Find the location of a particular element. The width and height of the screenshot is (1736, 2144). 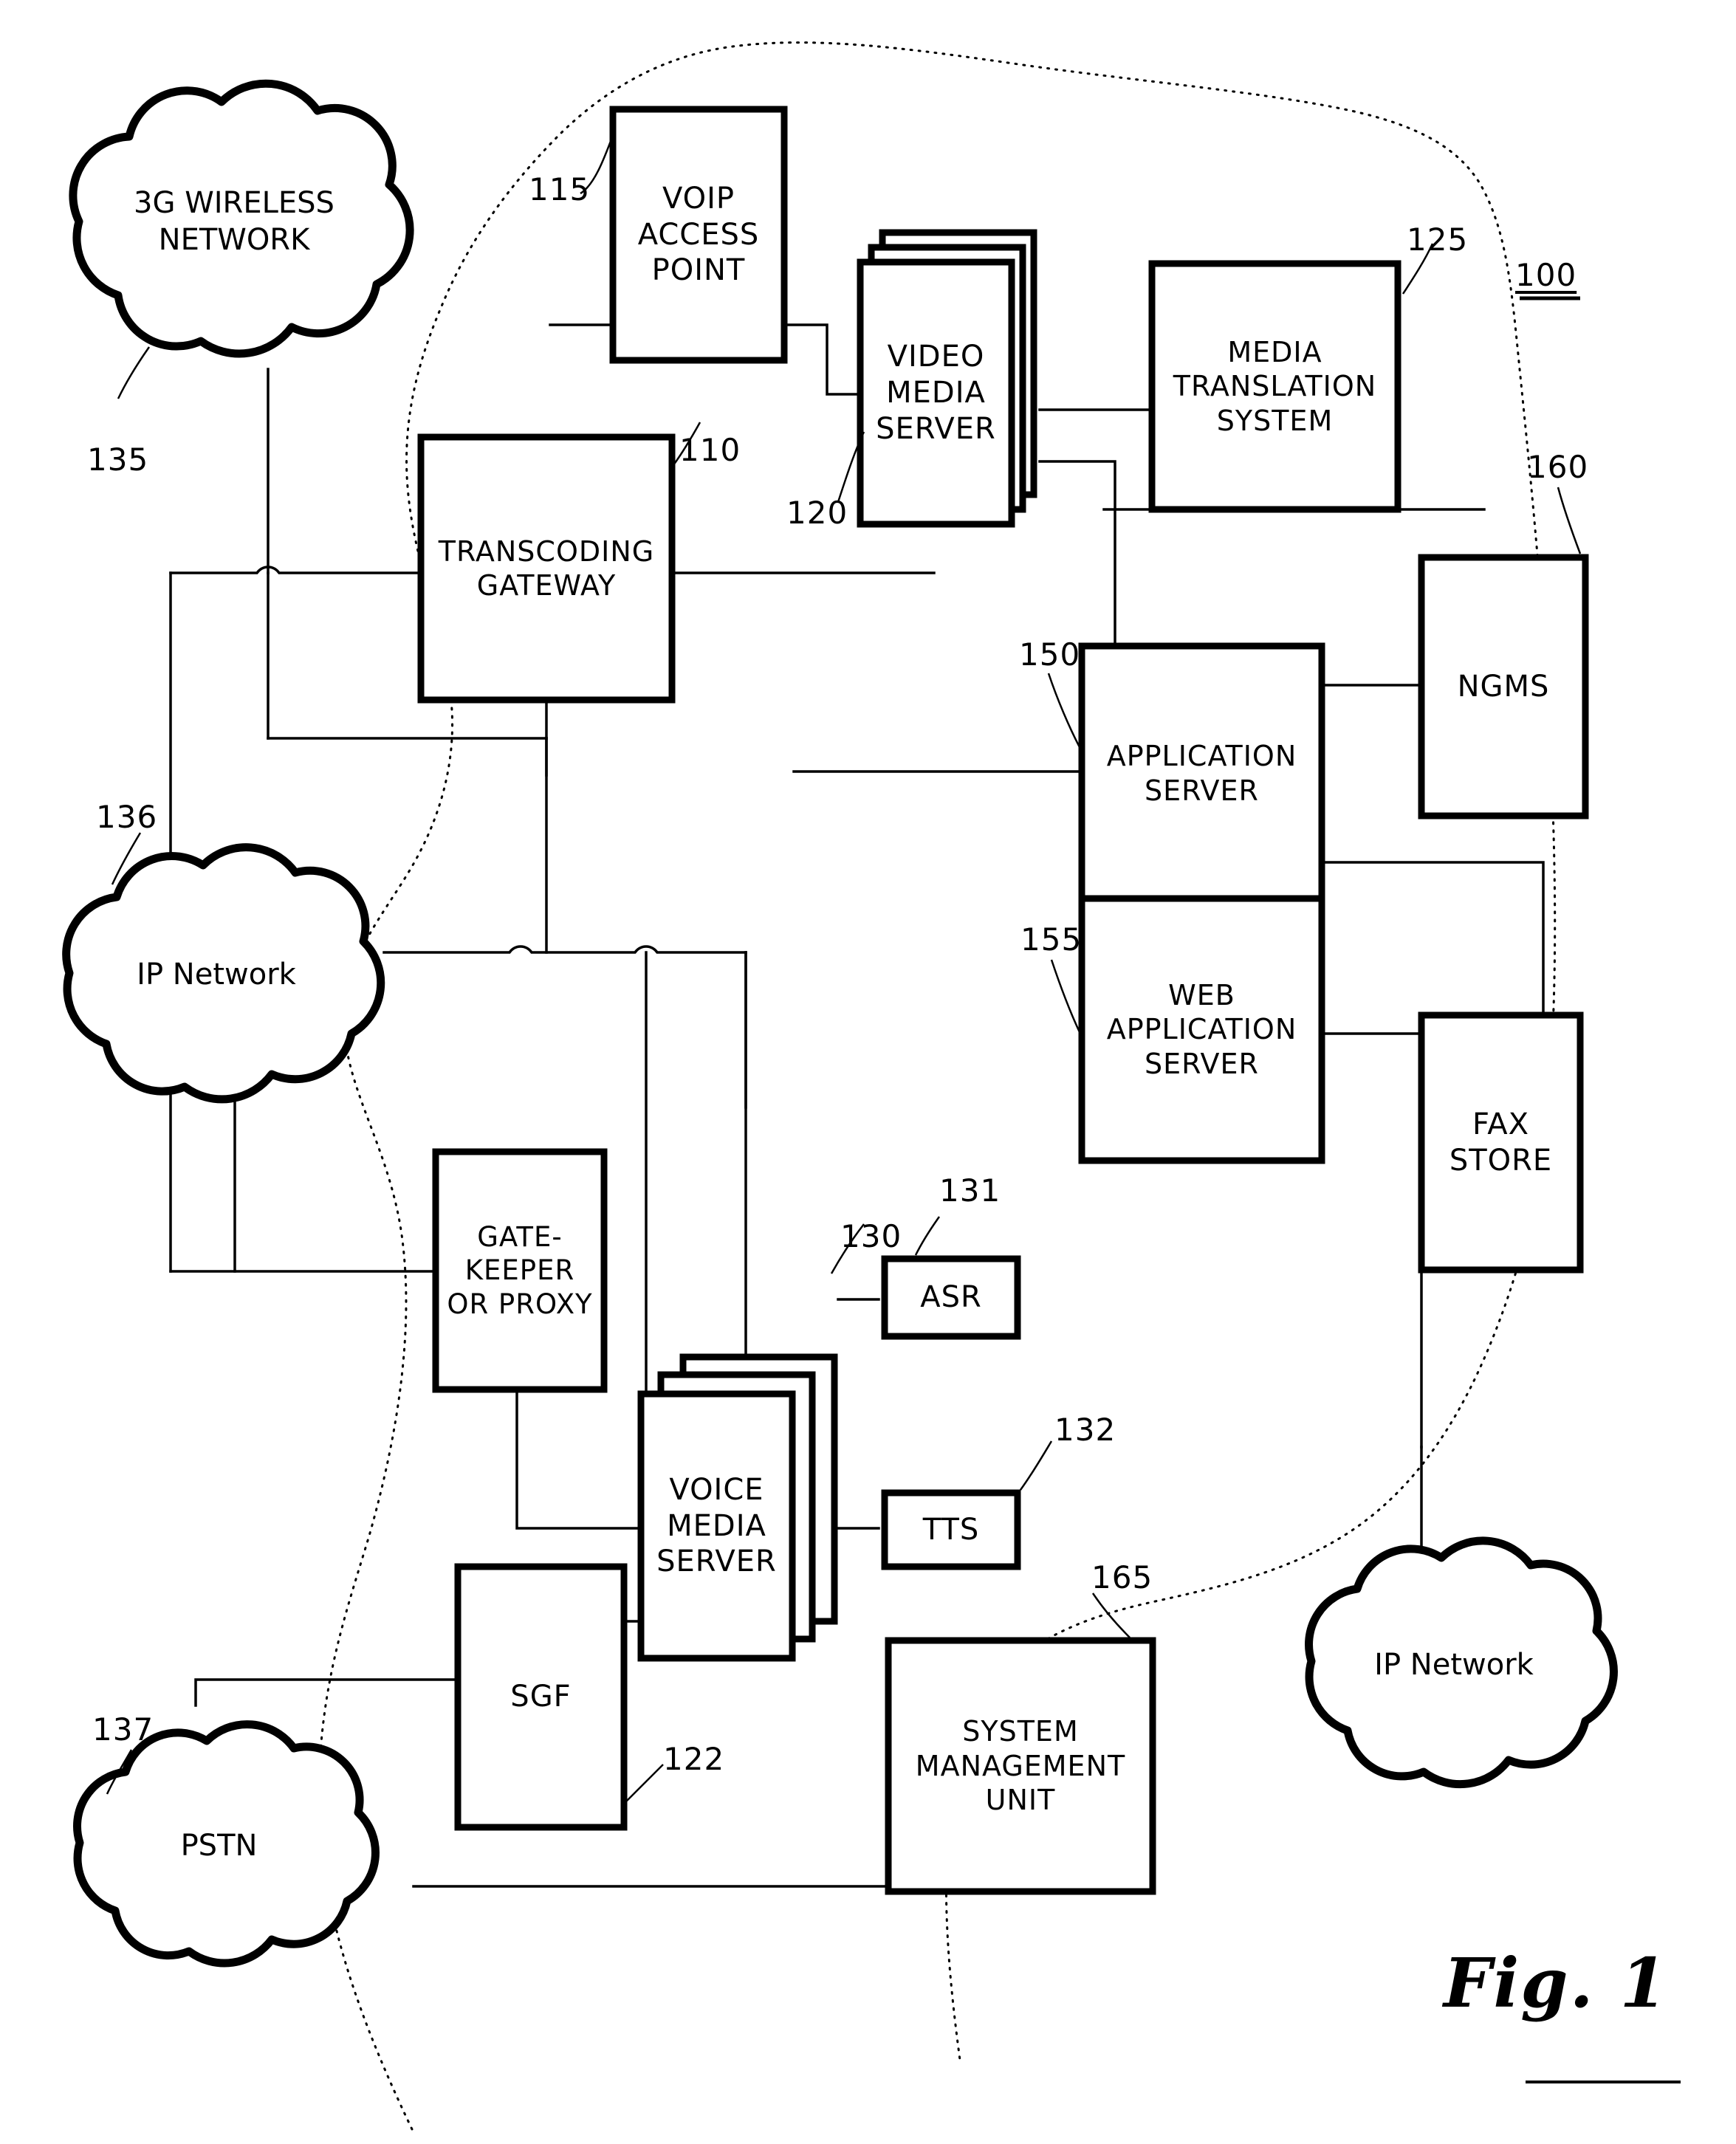

line-ipnetwork-left-out is located at coordinates (564, 949).